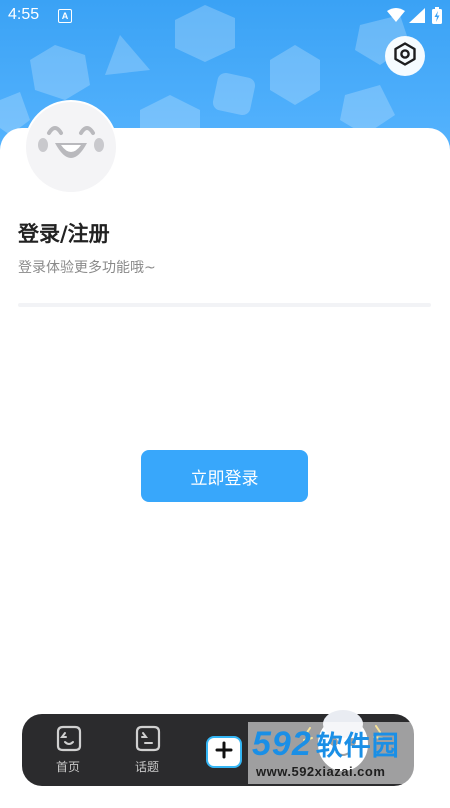 Image resolution: width=450 pixels, height=808 pixels. Describe the element at coordinates (147, 740) in the screenshot. I see `topic-face-icon` at that location.